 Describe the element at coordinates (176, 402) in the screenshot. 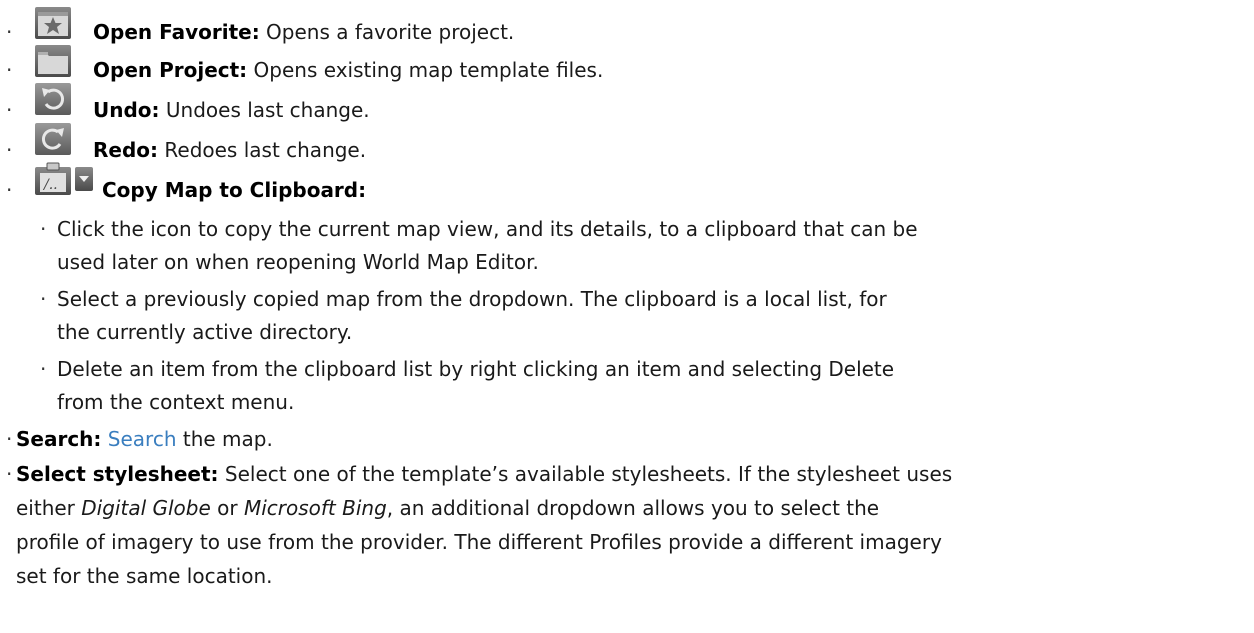

I see `clipboard-subitem-3-line2: from the context menu.` at that location.